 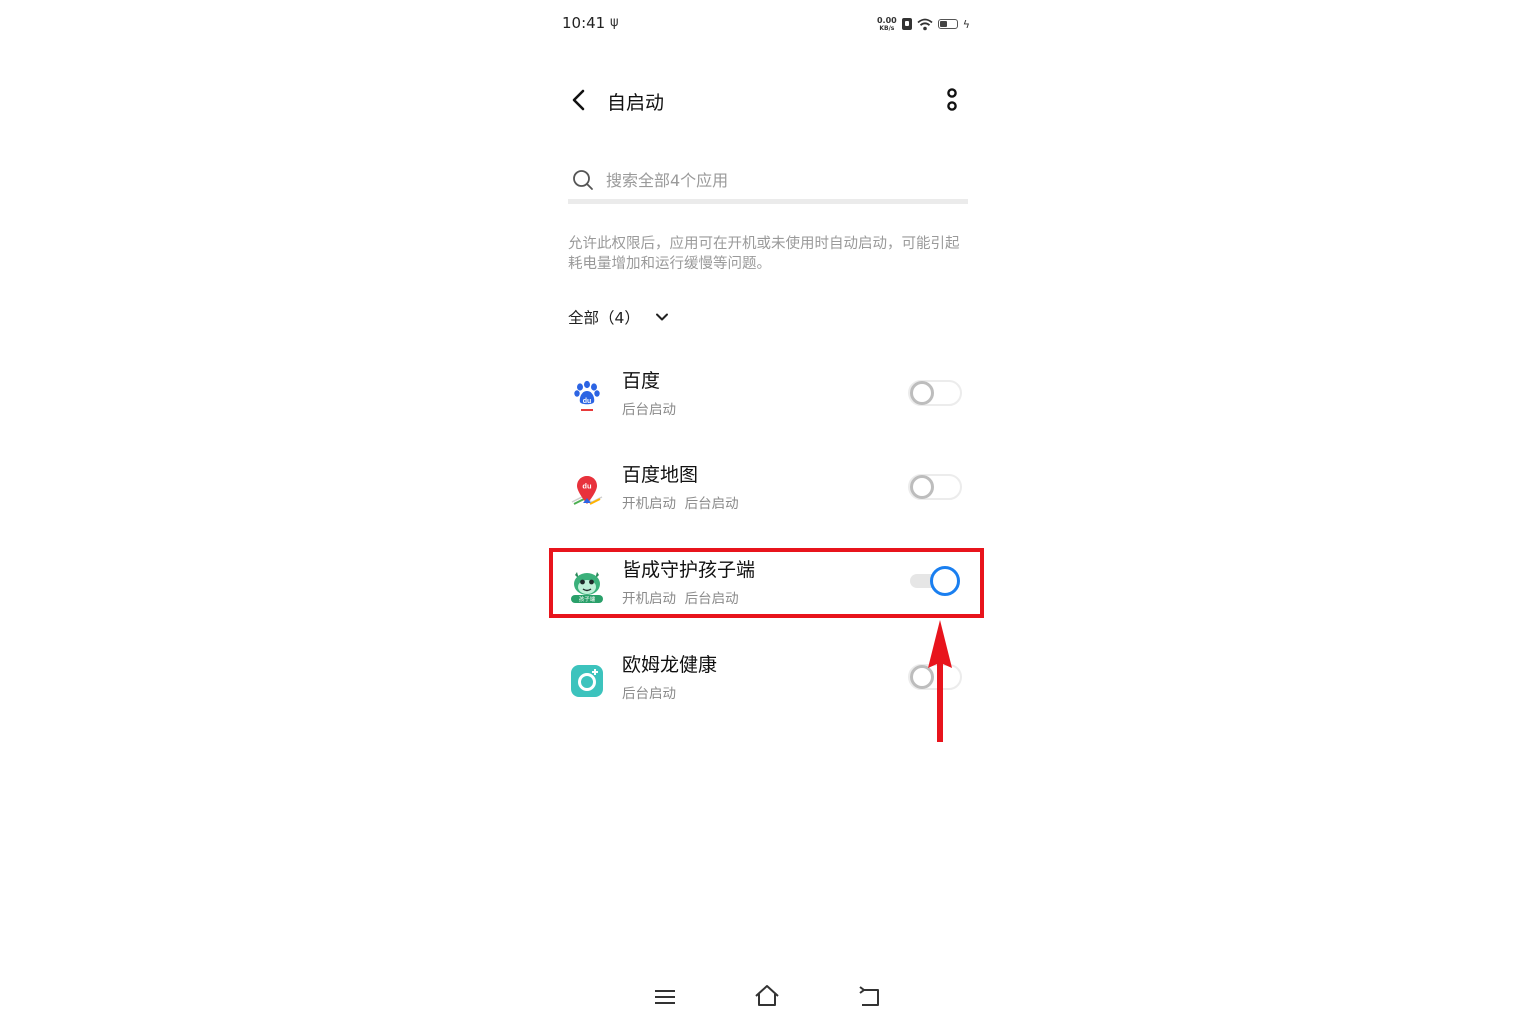 What do you see at coordinates (670, 665) in the screenshot?
I see `app-name: 欧姆龙健康` at bounding box center [670, 665].